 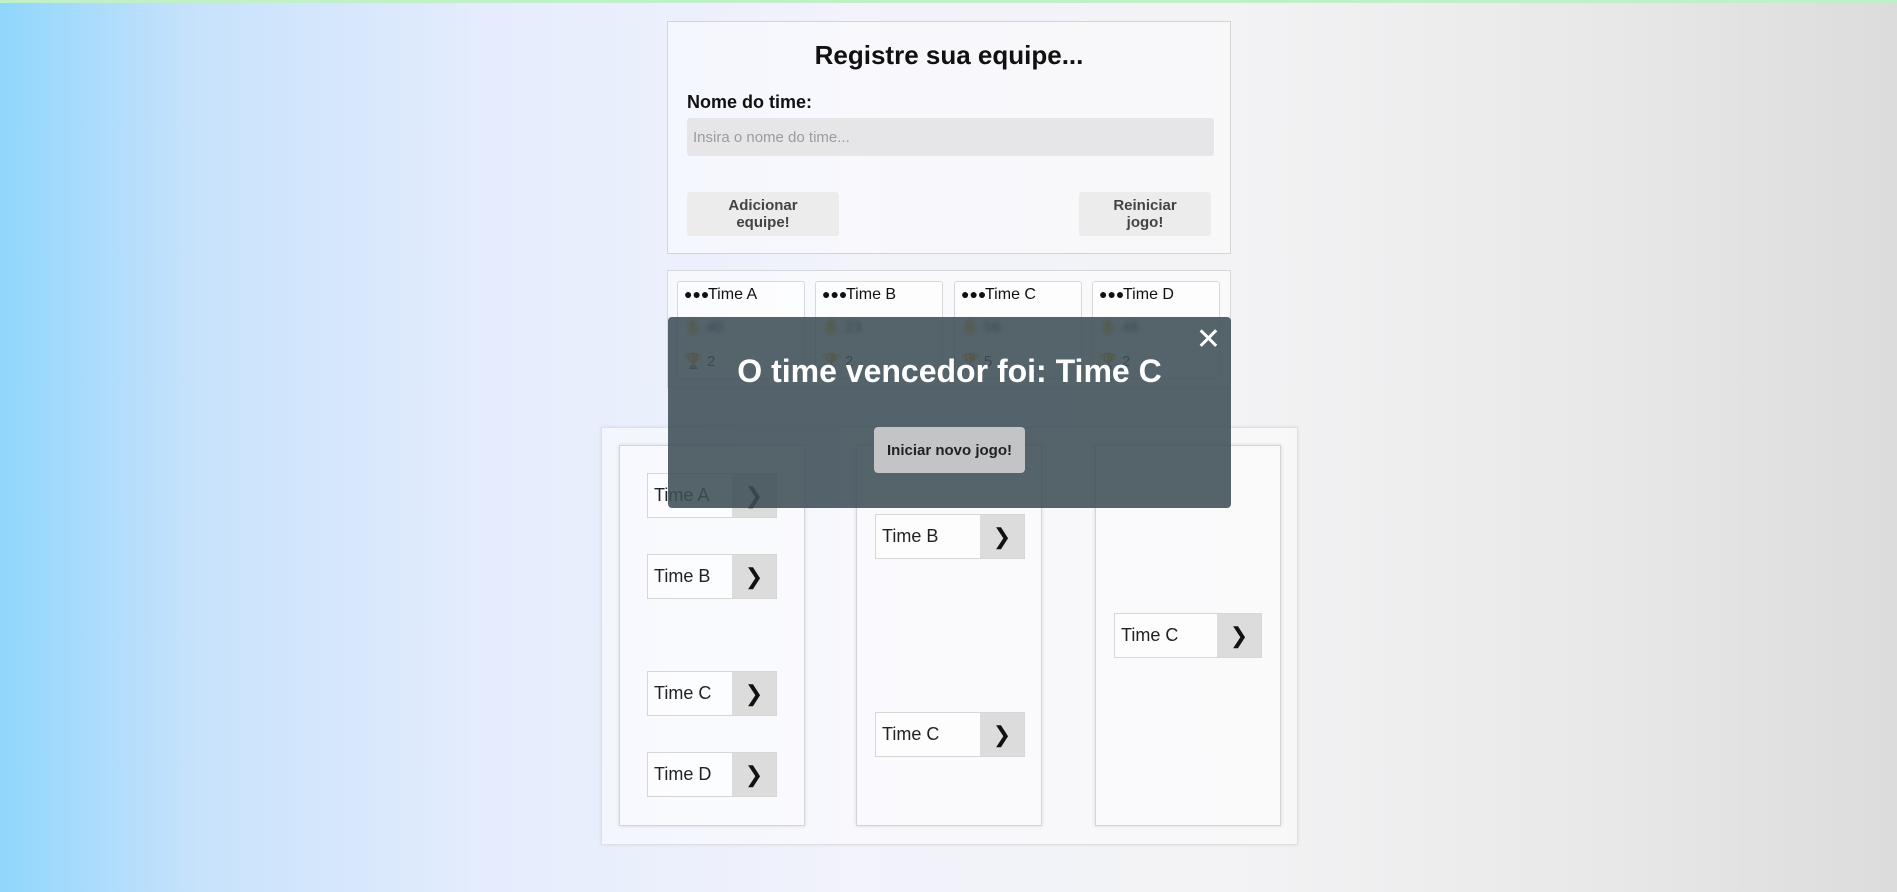 I want to click on top-accent-line, so click(x=948, y=1).